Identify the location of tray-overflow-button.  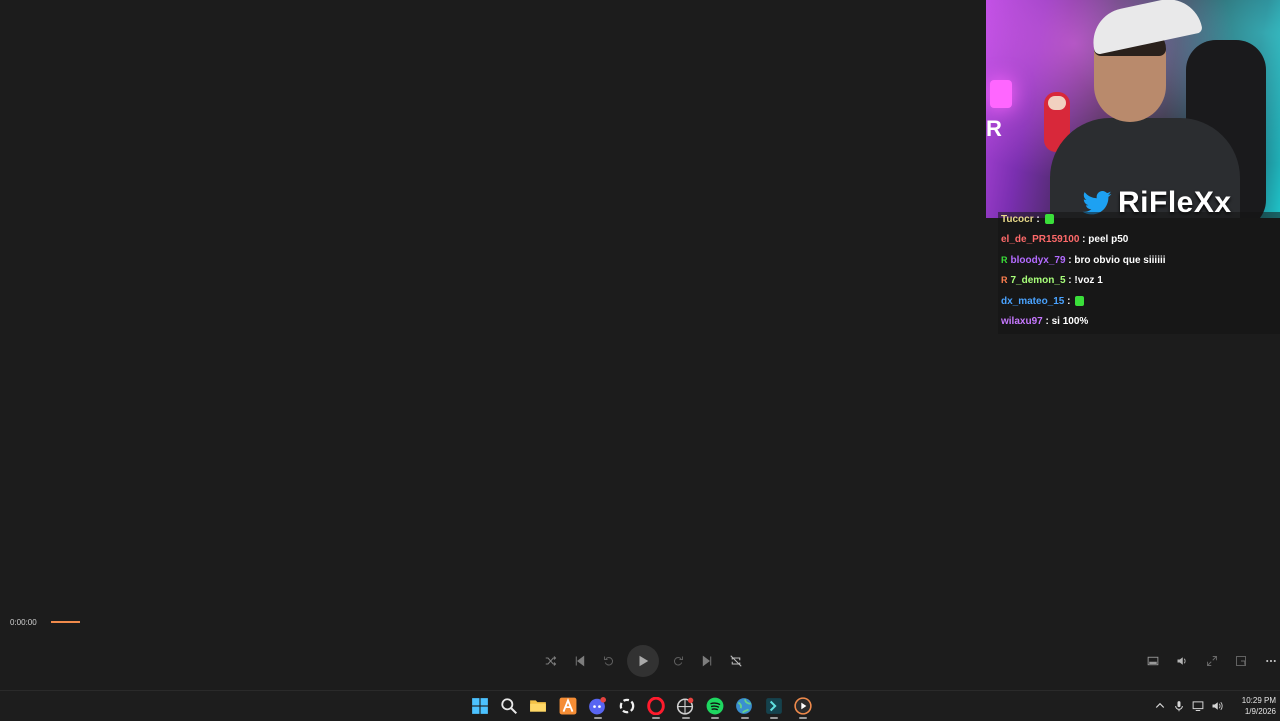
(1159, 706).